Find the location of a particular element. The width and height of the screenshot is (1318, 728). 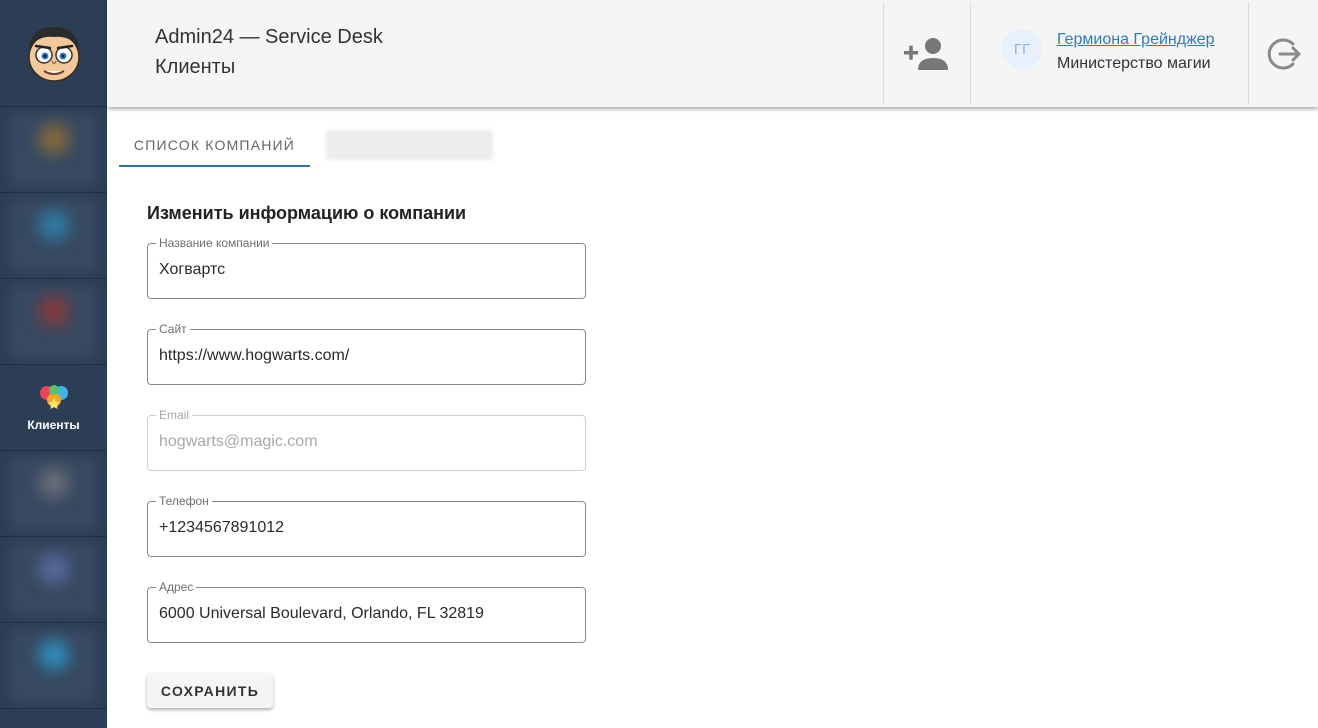

email-input: hogwarts@magic.com is located at coordinates (238, 441).